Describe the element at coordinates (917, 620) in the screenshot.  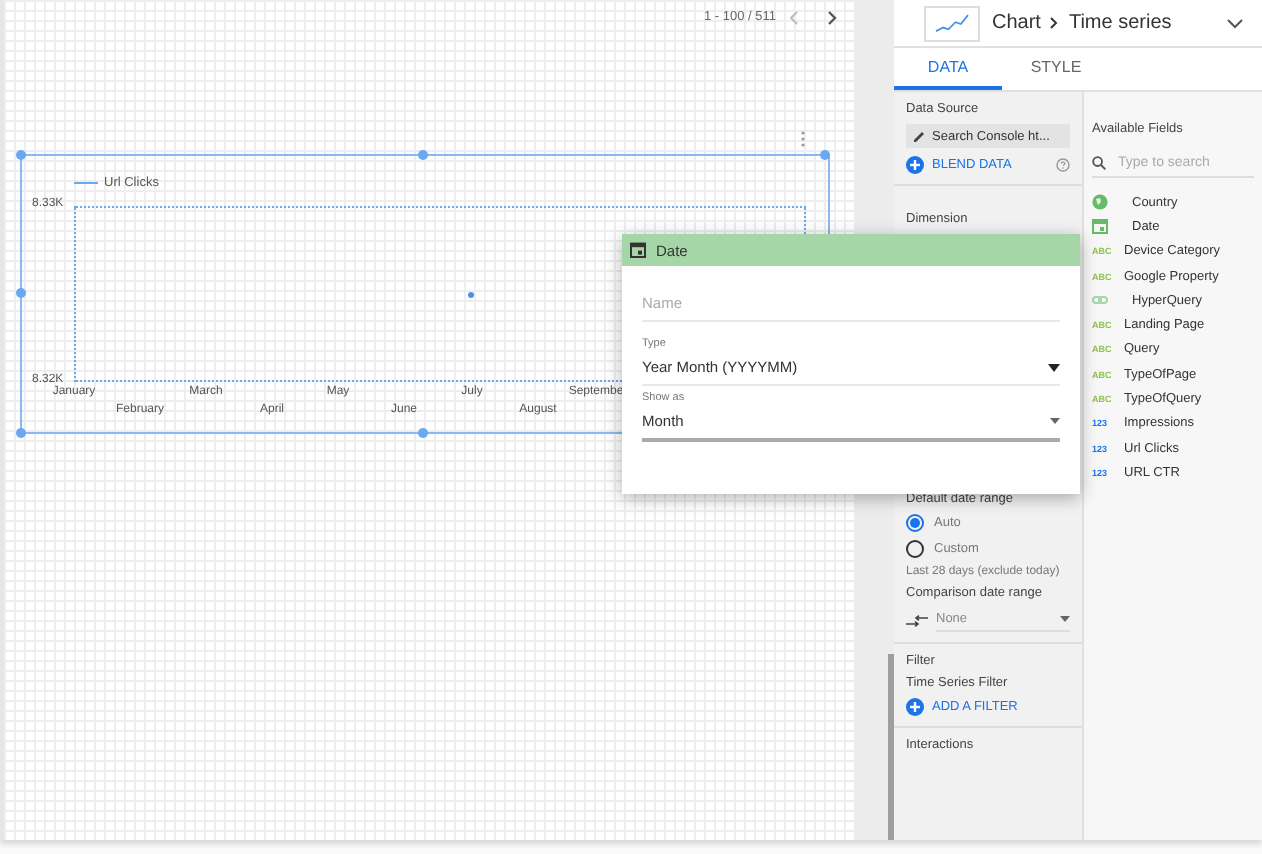
I see `compare-arrows-icon` at that location.